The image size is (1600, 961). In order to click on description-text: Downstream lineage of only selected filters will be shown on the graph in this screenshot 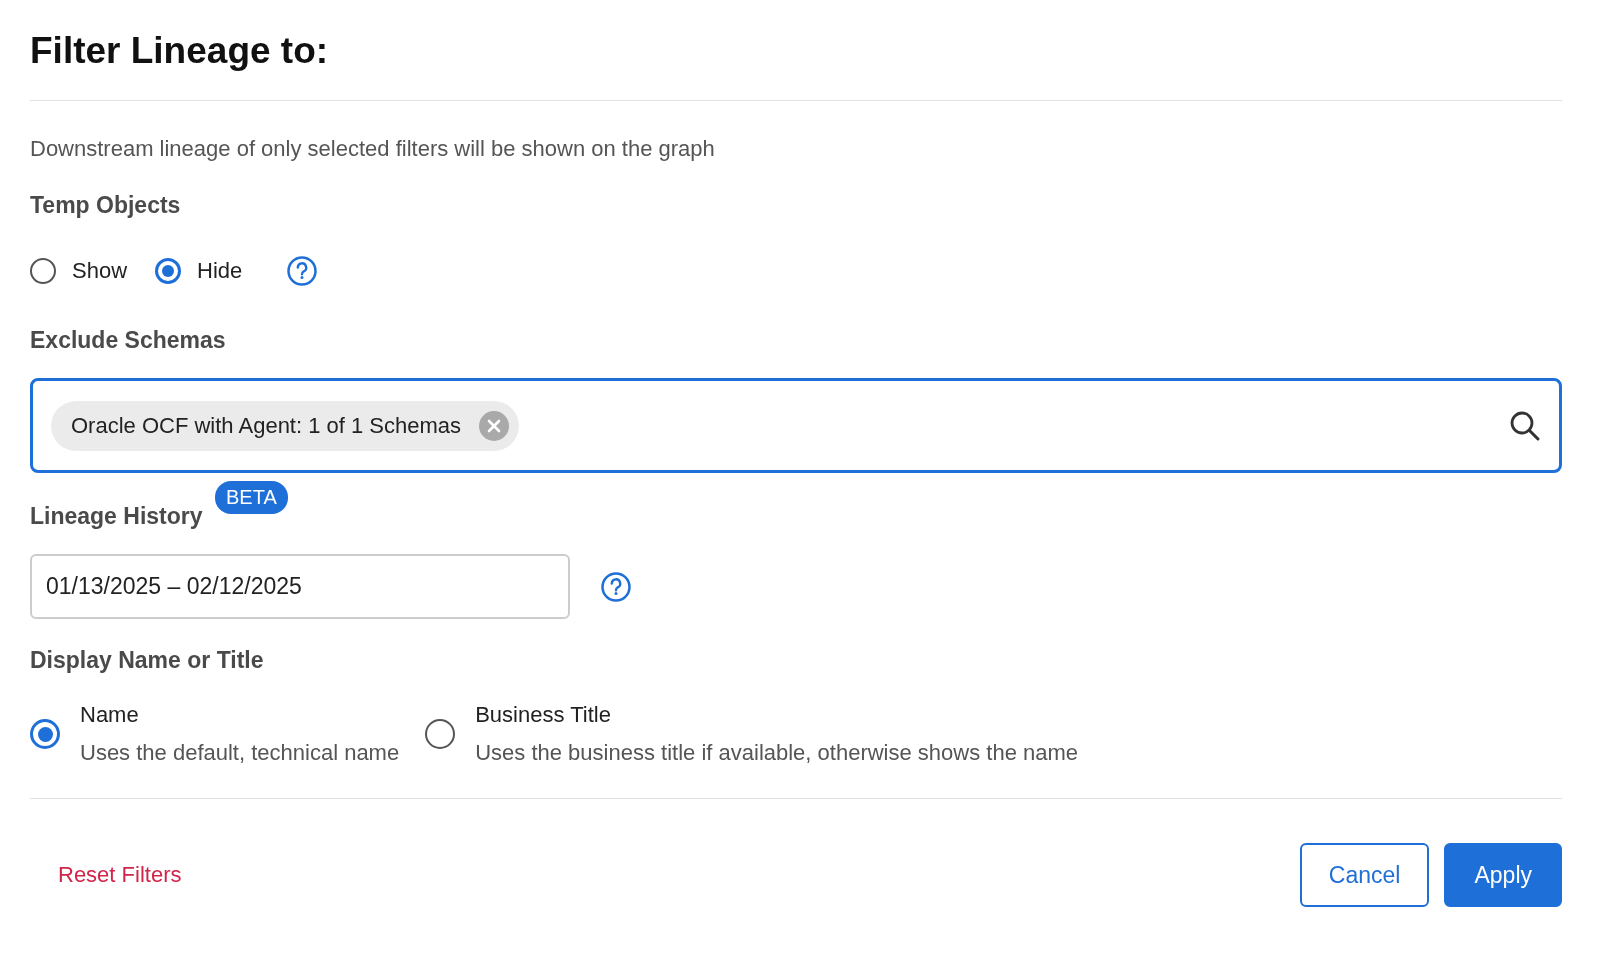, I will do `click(373, 149)`.